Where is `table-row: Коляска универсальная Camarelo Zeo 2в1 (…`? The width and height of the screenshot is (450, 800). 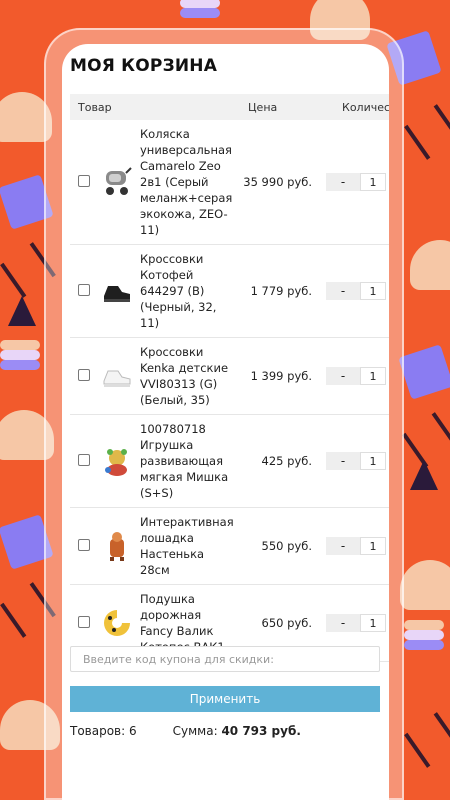
table-row: Коляска универсальная Camarelo Zeo 2в1 (… is located at coordinates (229, 182).